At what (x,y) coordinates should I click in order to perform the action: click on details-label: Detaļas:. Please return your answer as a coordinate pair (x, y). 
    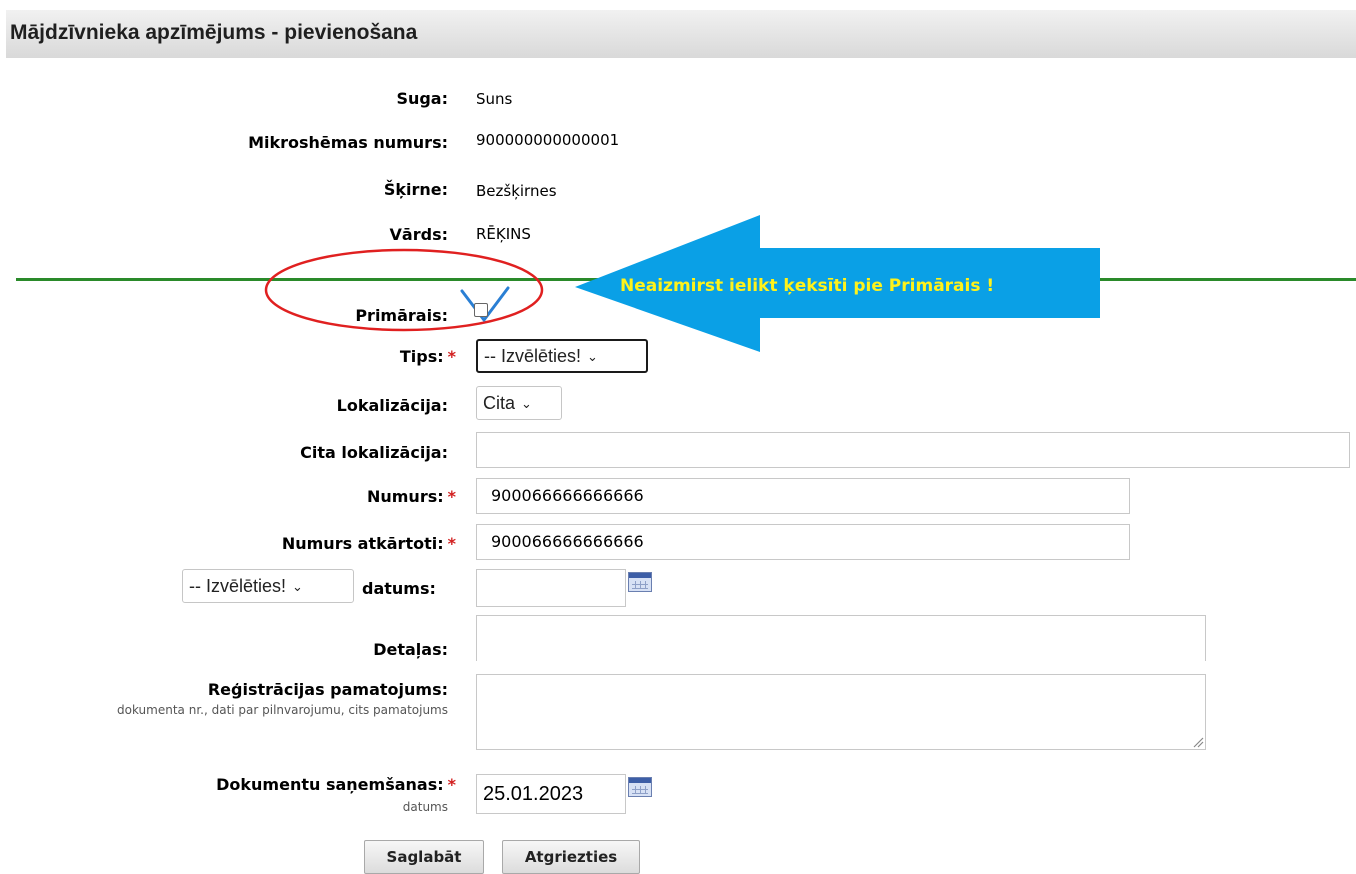
    Looking at the image, I should click on (410, 649).